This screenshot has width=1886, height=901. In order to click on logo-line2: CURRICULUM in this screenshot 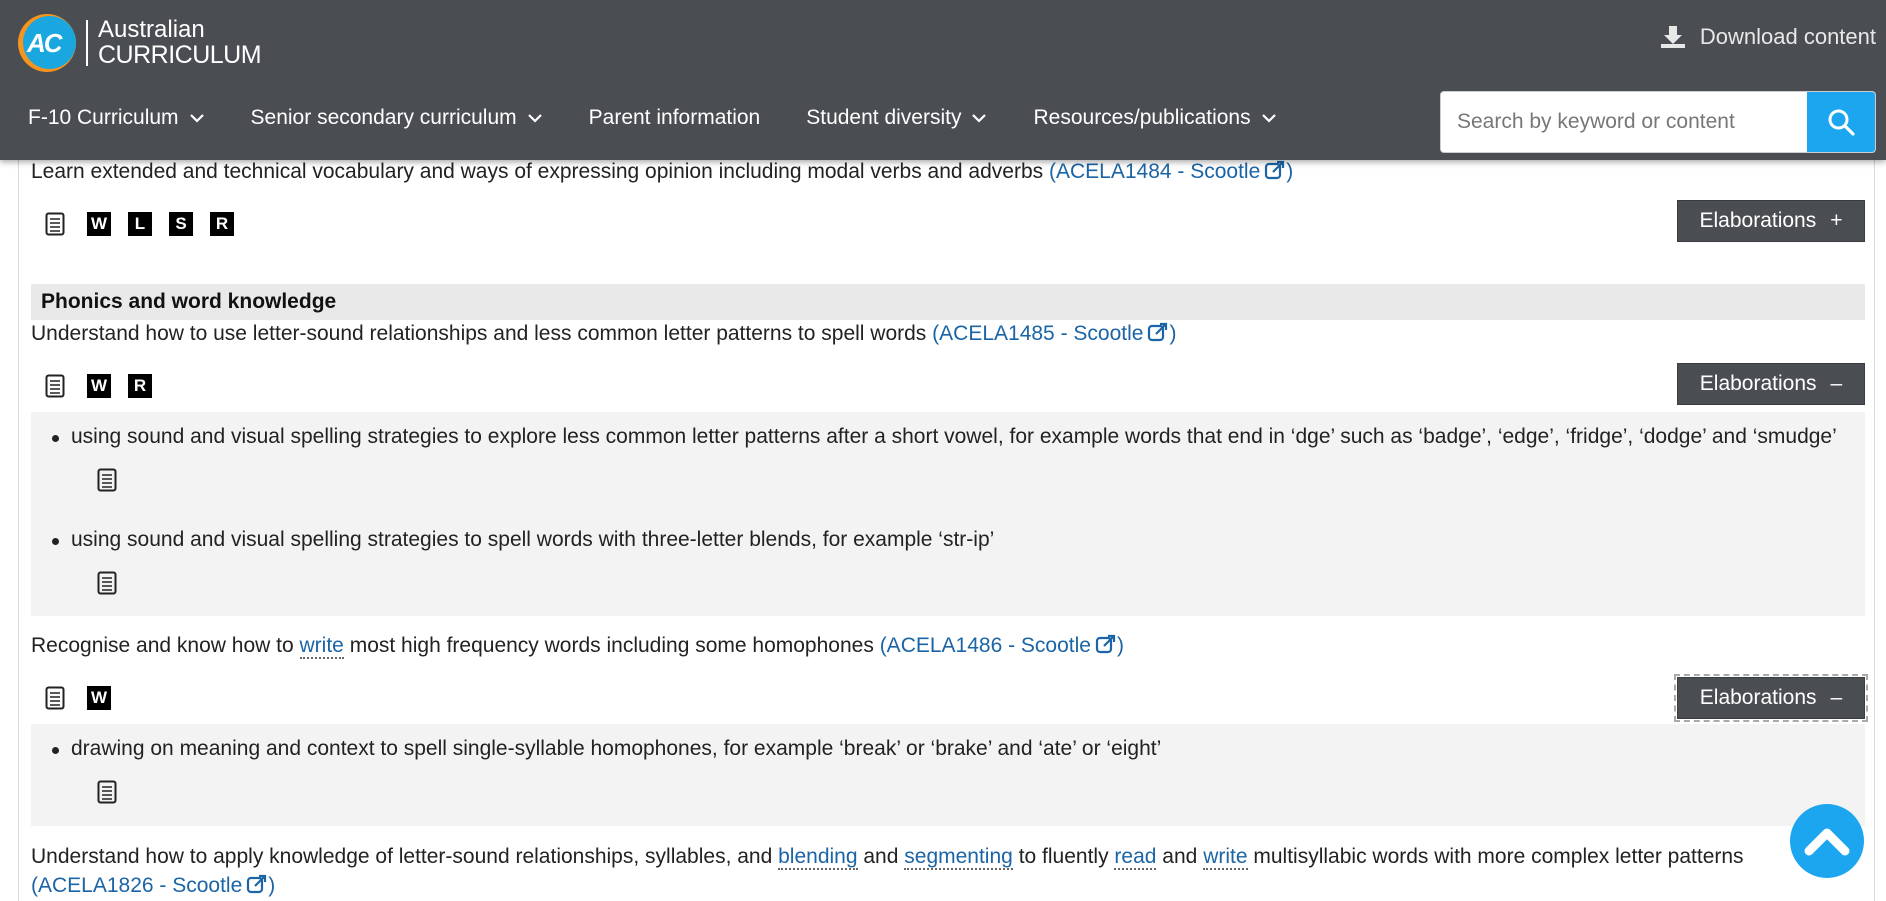, I will do `click(180, 55)`.